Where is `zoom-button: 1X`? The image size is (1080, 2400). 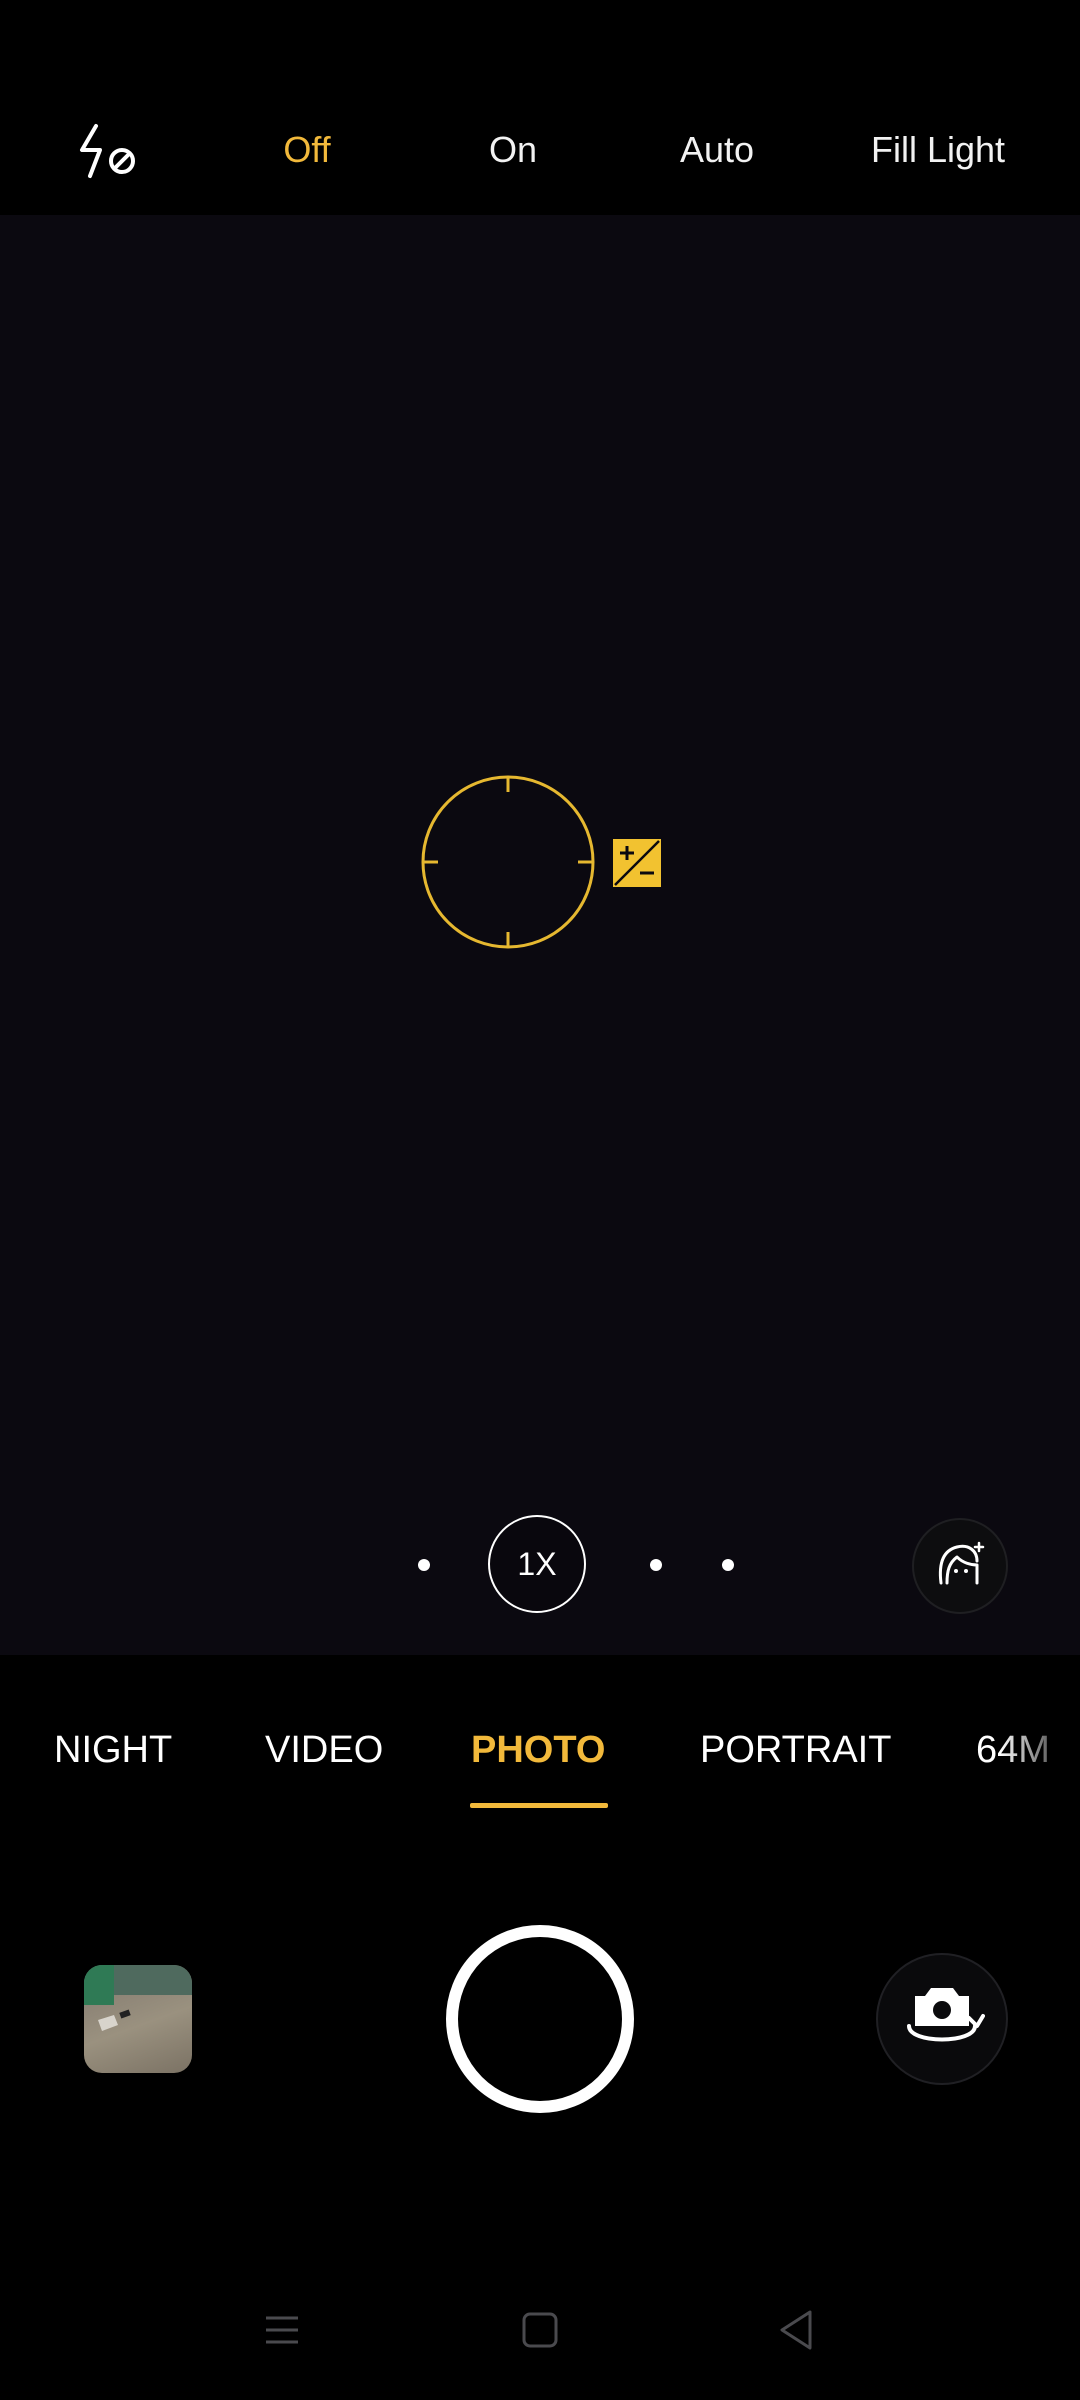 zoom-button: 1X is located at coordinates (537, 1564).